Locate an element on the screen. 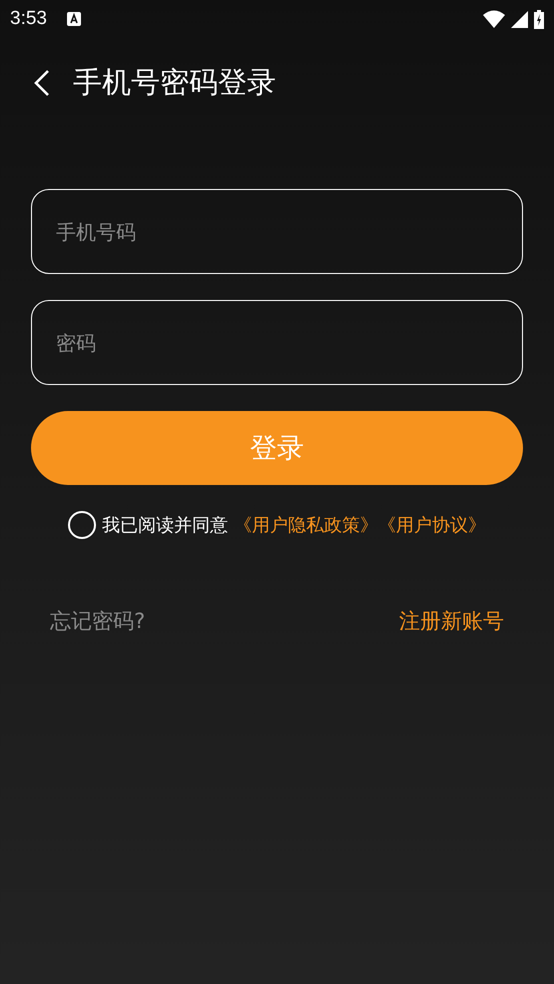 This screenshot has width=554, height=984. forgot-password-link: 忘记密码? is located at coordinates (98, 621).